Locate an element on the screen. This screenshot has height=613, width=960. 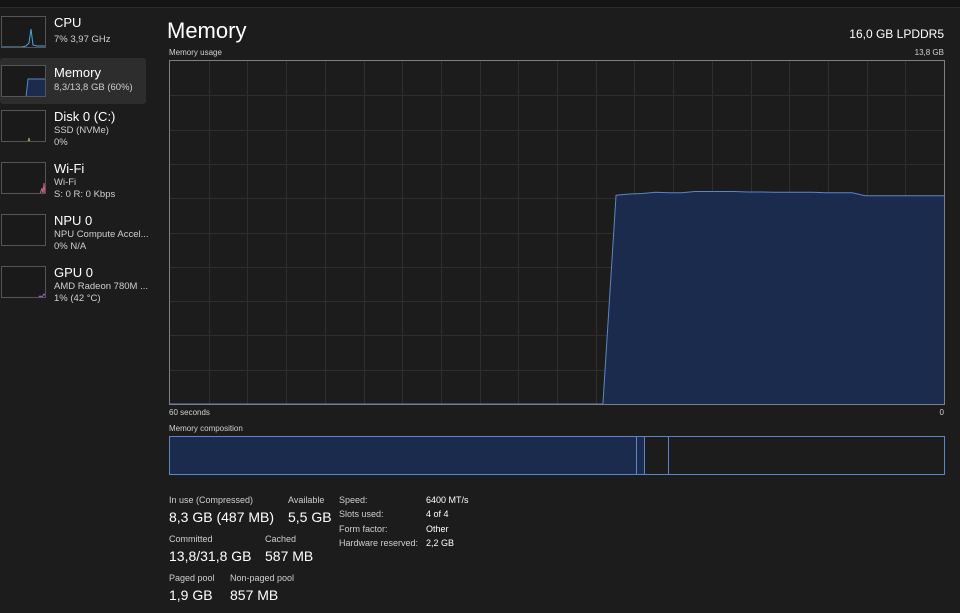
composition-segment-modified is located at coordinates (641, 455).